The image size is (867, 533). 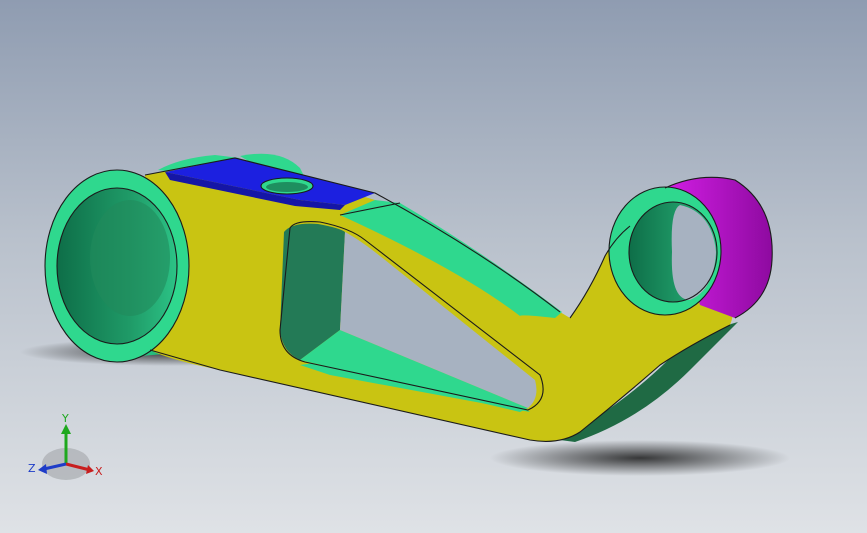 What do you see at coordinates (640, 458) in the screenshot?
I see `shadow-right` at bounding box center [640, 458].